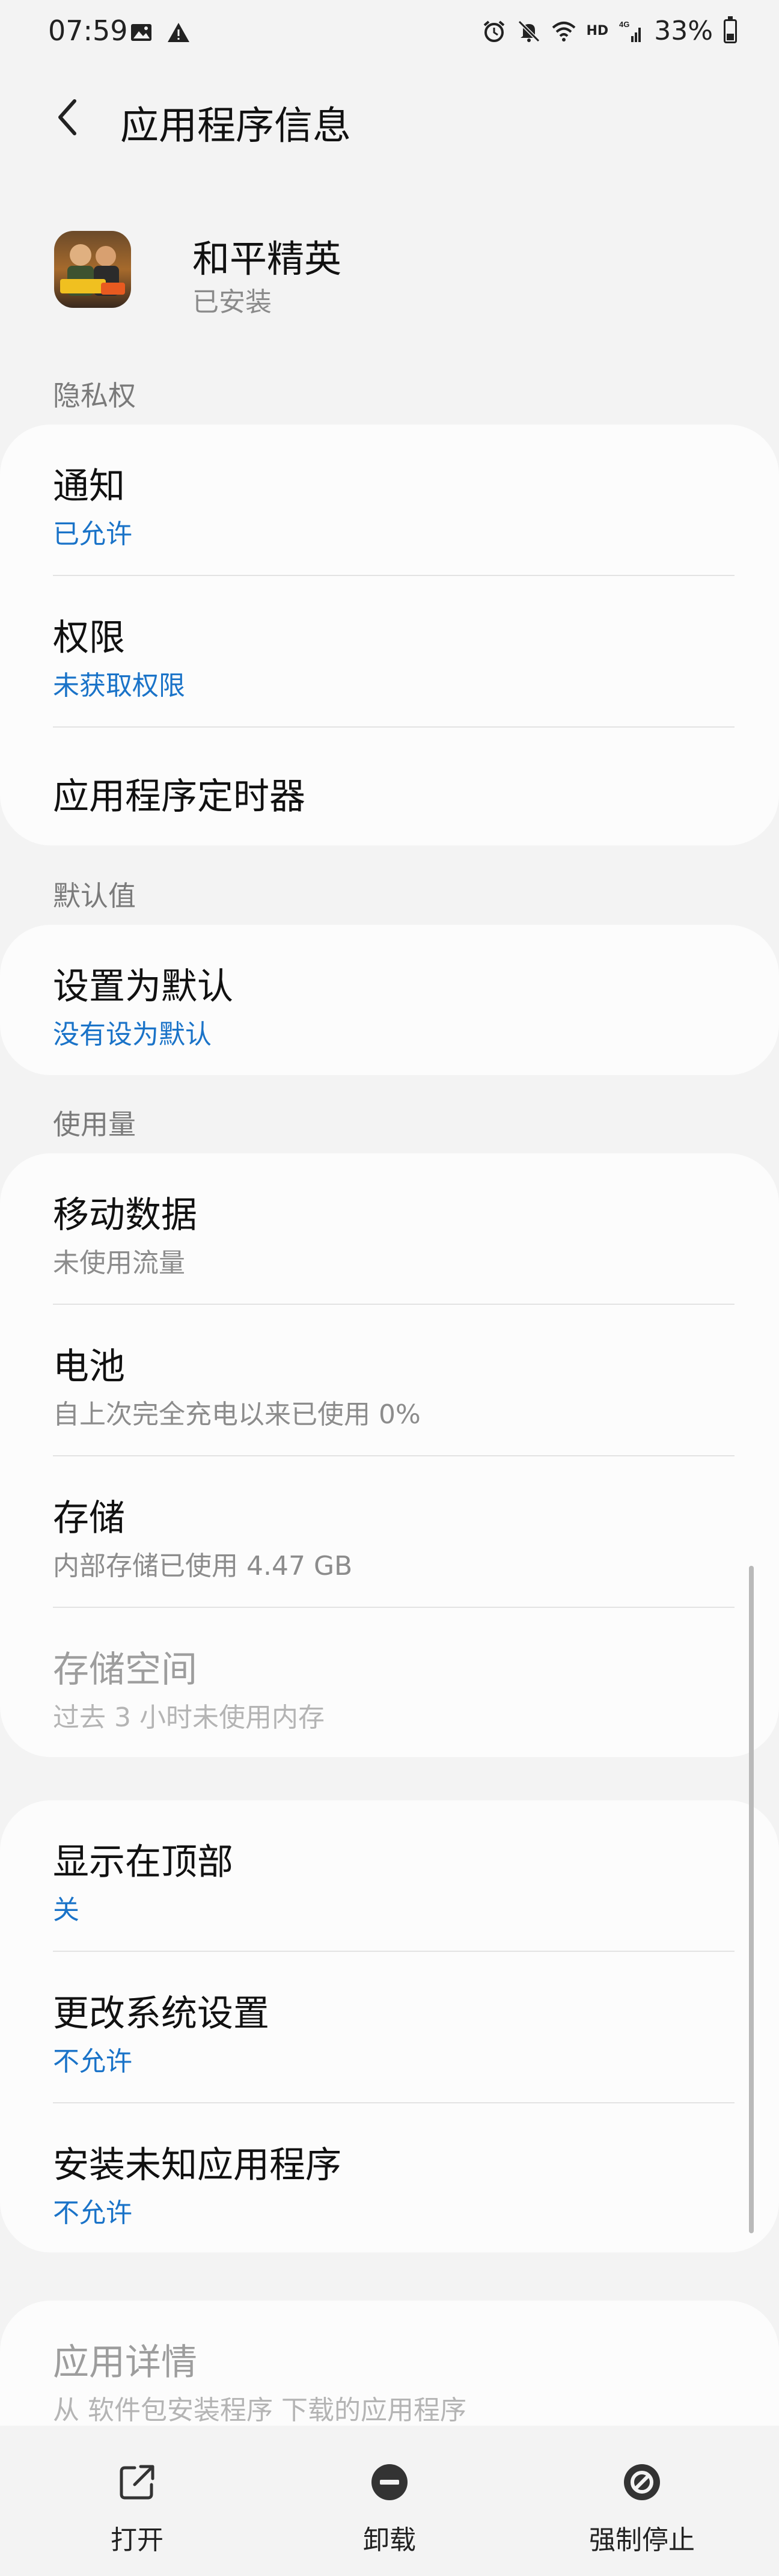 The image size is (779, 2576). Describe the element at coordinates (161, 2014) in the screenshot. I see `row-title: 更改系统设置` at that location.